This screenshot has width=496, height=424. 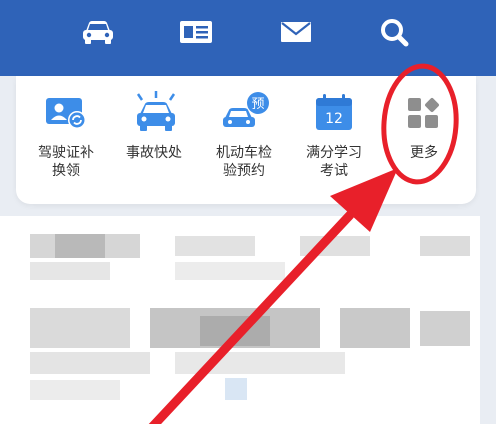 What do you see at coordinates (196, 32) in the screenshot?
I see `id-card-icon` at bounding box center [196, 32].